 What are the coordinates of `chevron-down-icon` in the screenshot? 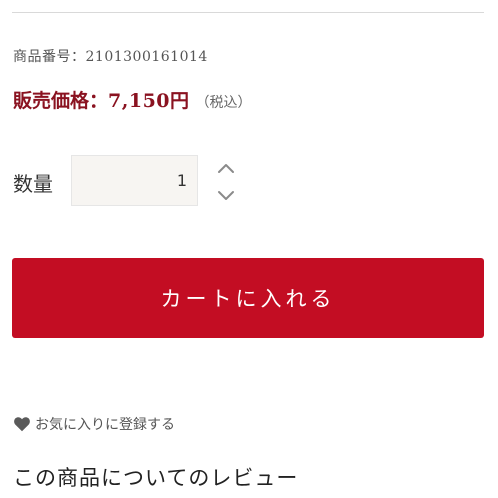 It's located at (226, 196).